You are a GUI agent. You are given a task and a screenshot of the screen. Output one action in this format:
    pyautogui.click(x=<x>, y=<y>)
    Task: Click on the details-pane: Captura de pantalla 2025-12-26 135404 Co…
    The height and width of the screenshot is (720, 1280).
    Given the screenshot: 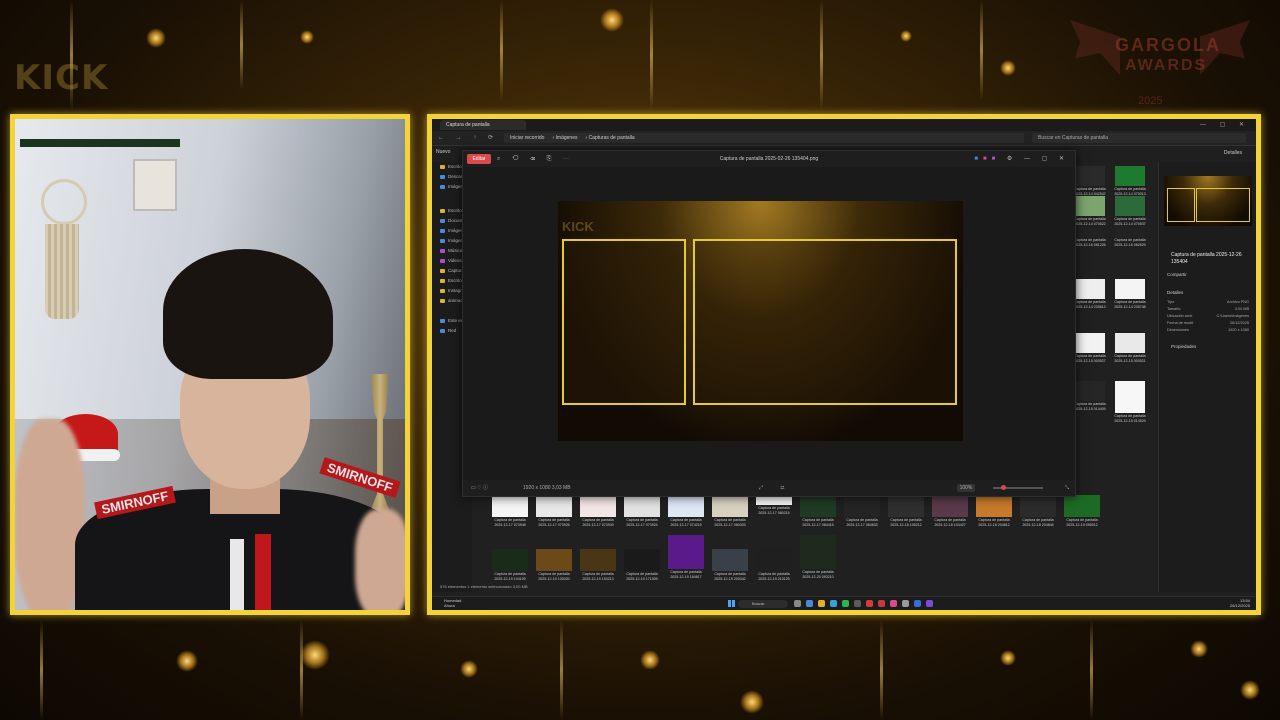 What is the action you would take?
    pyautogui.click(x=1207, y=377)
    